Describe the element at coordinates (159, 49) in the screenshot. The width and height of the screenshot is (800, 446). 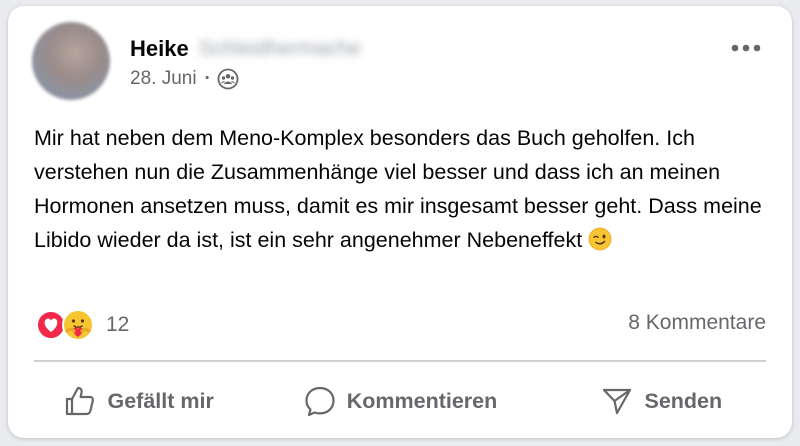
I see `author-first-name: Heike` at that location.